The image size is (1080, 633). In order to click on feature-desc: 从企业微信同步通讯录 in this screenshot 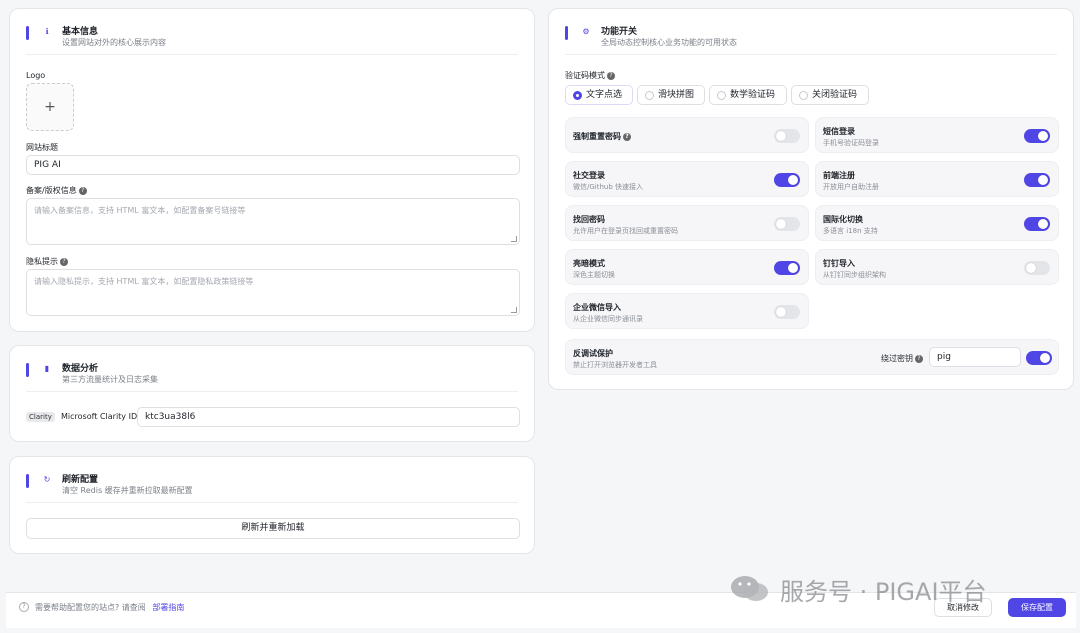, I will do `click(608, 319)`.